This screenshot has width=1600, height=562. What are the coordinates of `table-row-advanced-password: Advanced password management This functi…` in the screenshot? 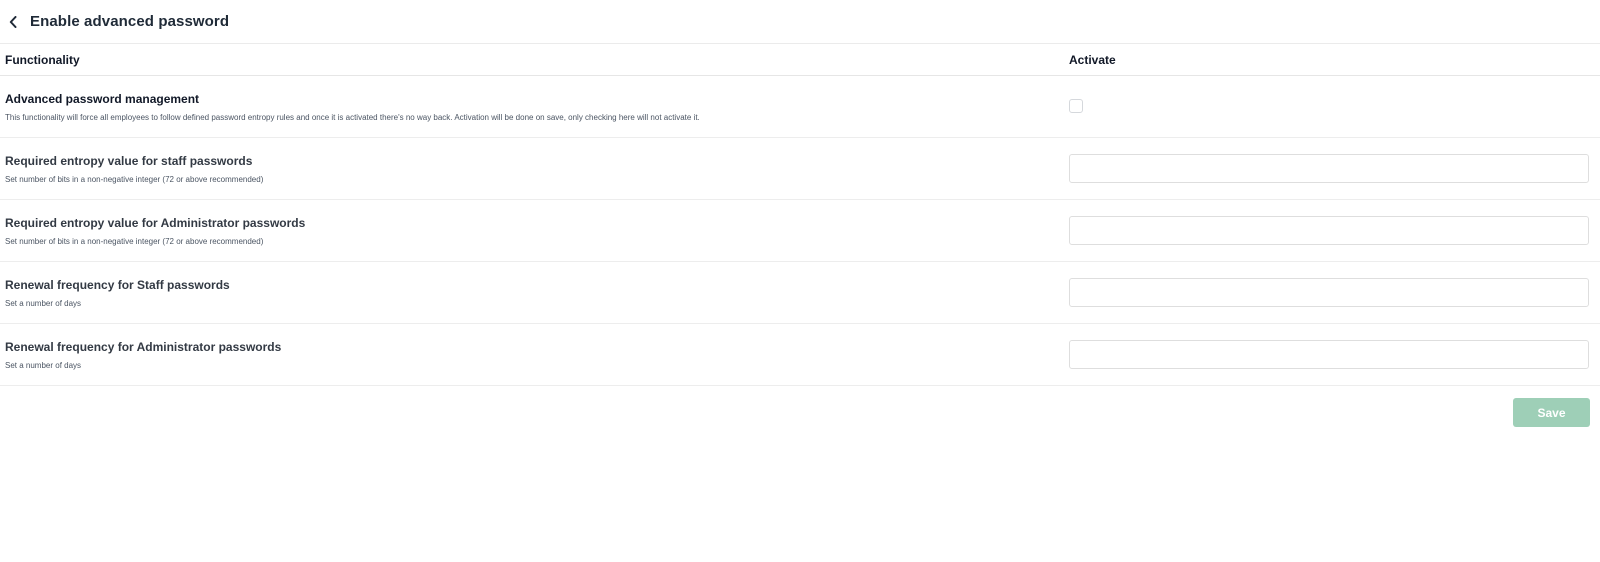 It's located at (800, 107).